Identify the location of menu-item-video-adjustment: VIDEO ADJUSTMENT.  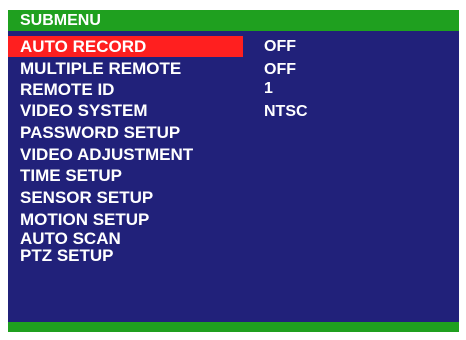
(125, 154).